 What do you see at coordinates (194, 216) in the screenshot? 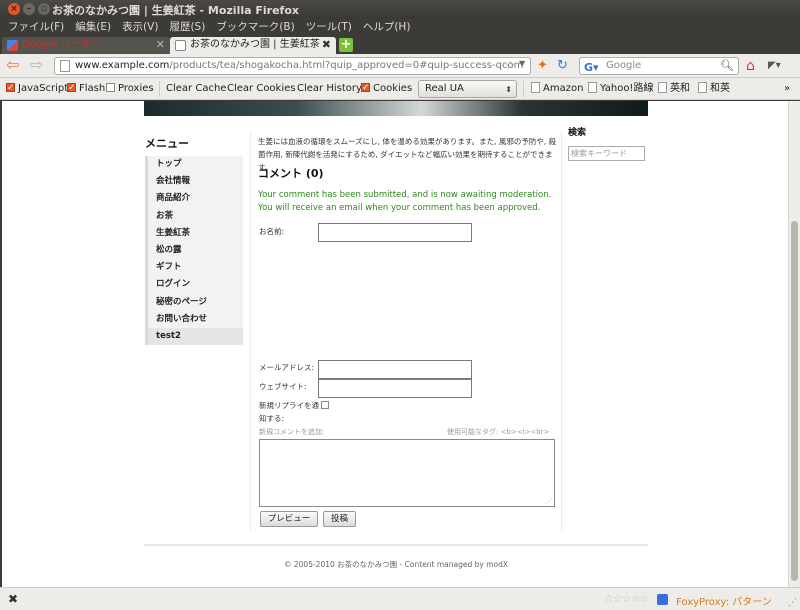
I see `side-menu-item-tea: お茶` at bounding box center [194, 216].